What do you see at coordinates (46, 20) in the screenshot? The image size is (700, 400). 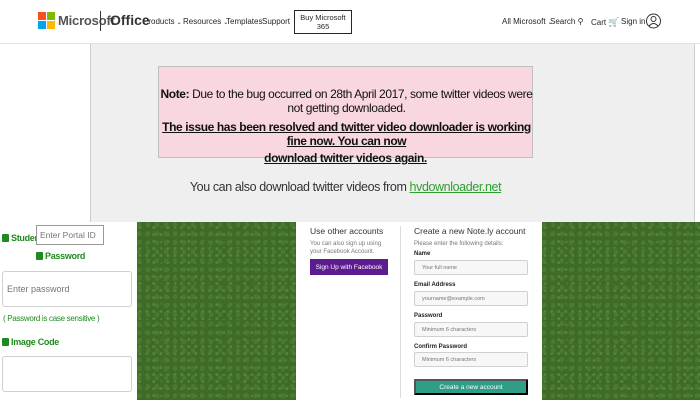 I see `microsoft-logo-icon` at bounding box center [46, 20].